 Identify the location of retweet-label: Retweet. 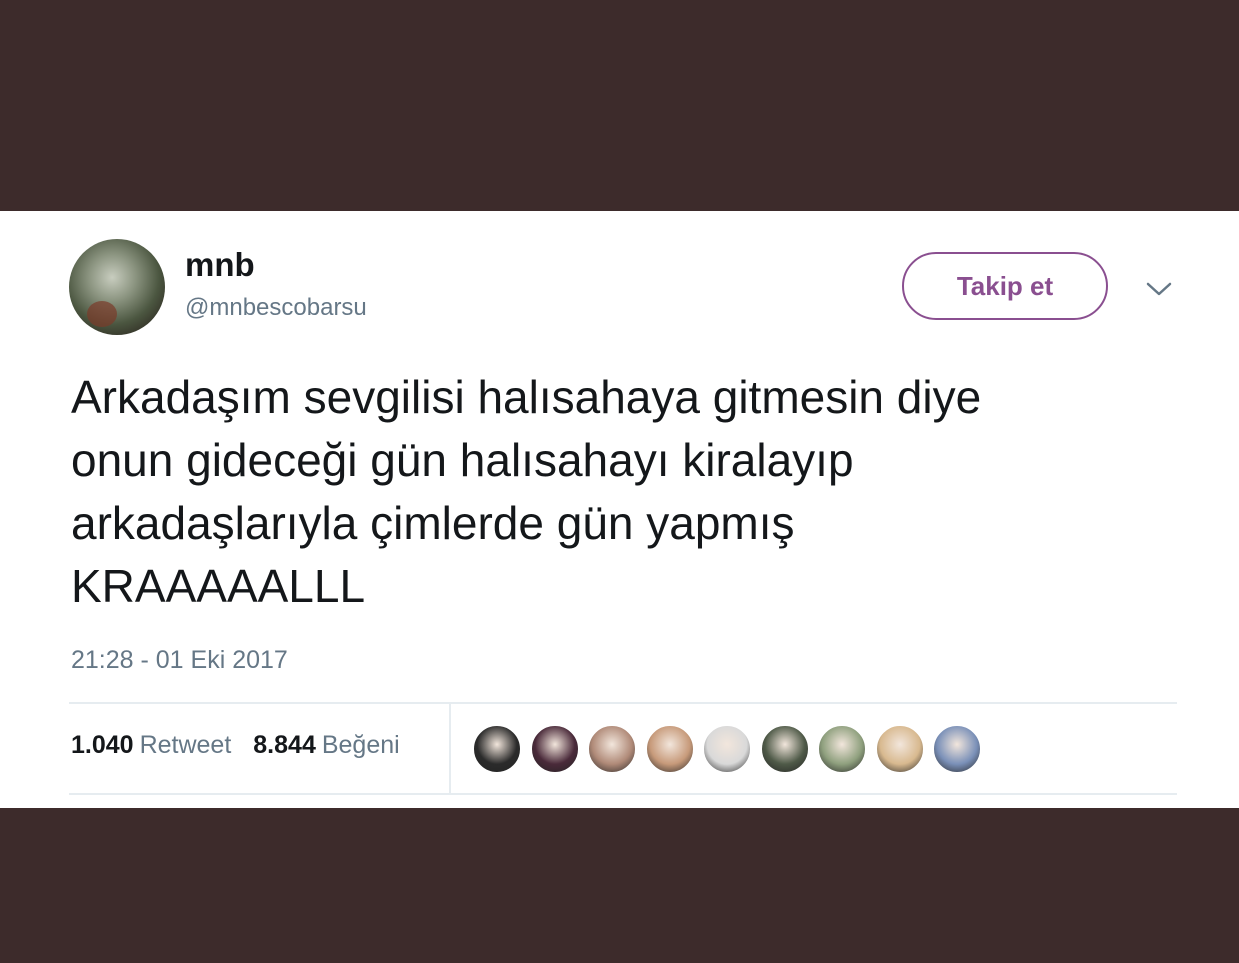
(186, 745).